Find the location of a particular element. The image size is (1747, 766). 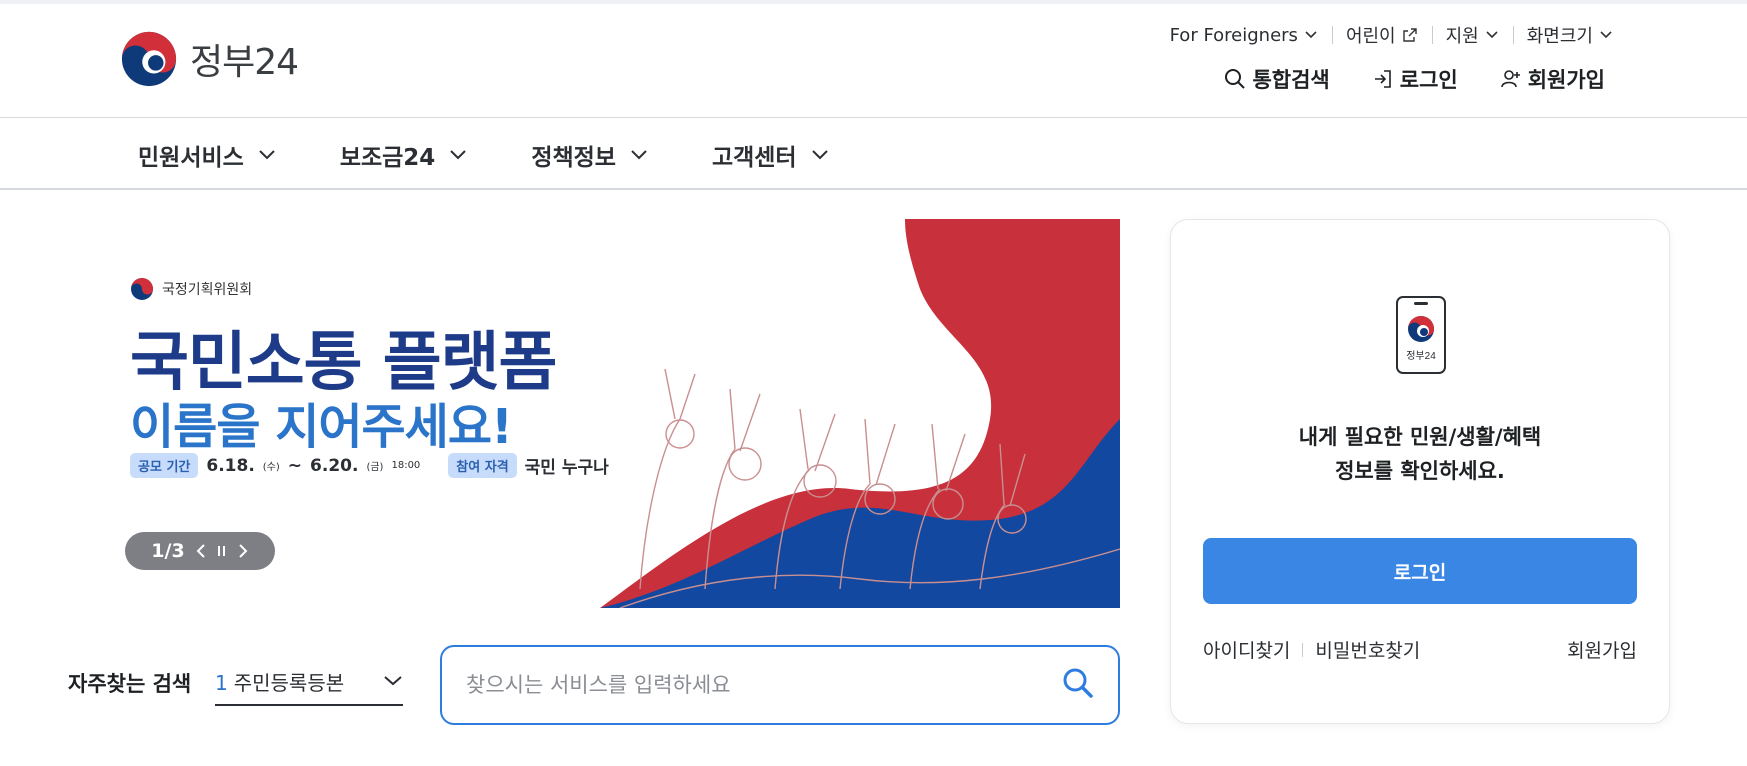

banner-subtitle: 이름을 지어주세요! is located at coordinates (321, 427).